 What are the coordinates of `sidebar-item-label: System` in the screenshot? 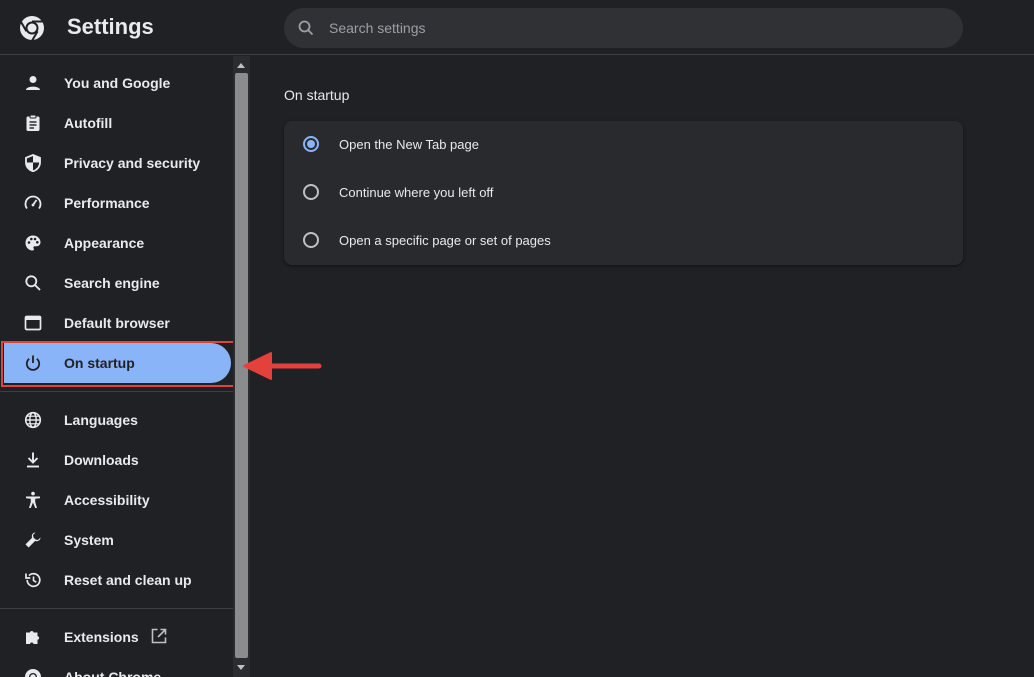 It's located at (89, 540).